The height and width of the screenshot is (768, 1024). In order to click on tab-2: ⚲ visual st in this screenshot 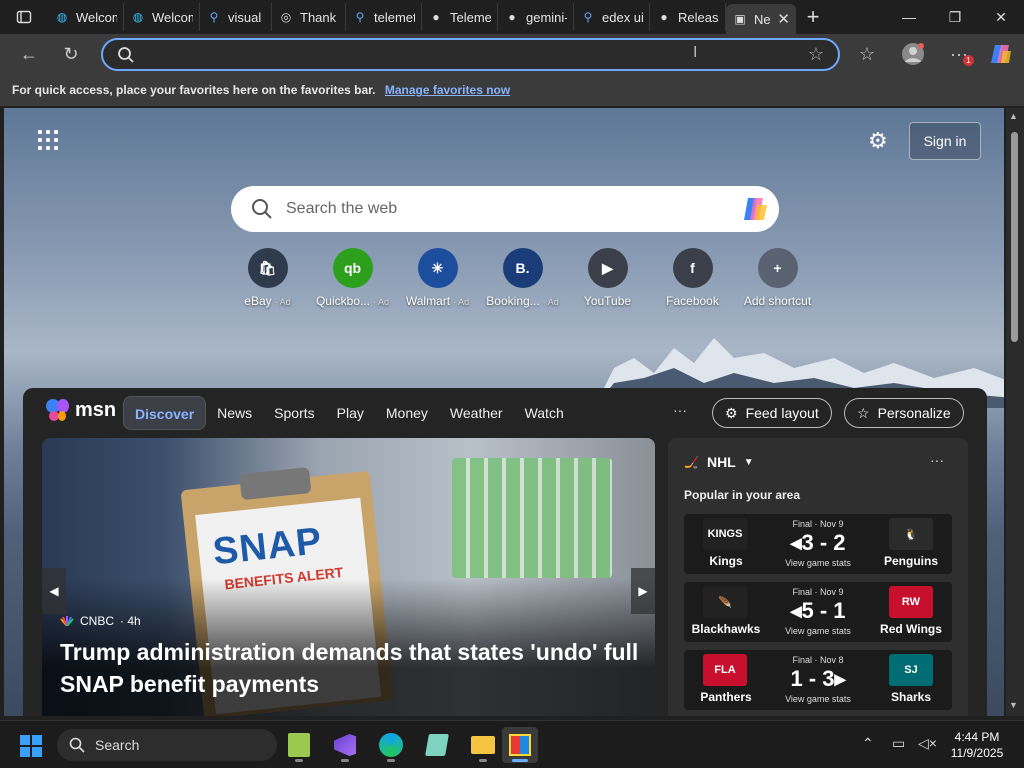, I will do `click(236, 17)`.